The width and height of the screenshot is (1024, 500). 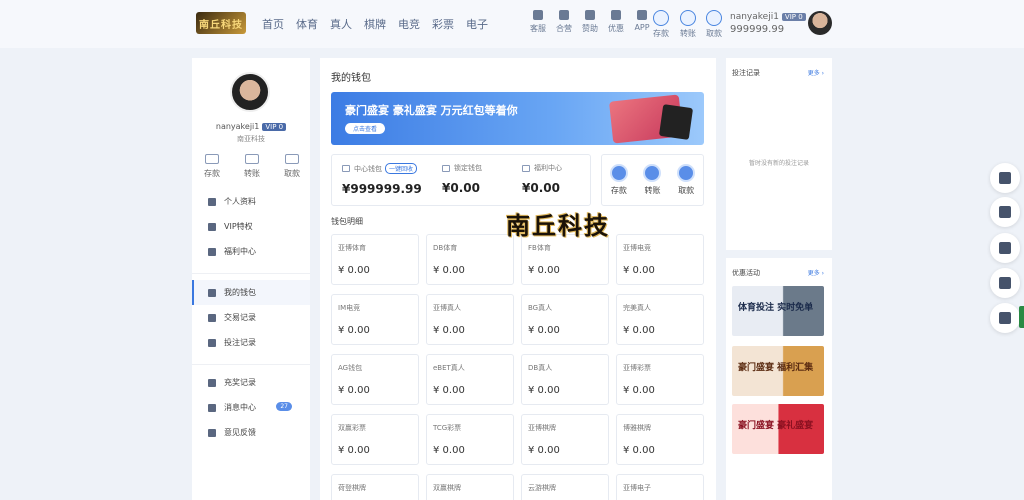 I want to click on venue-name: 亚博电竞, so click(x=637, y=248).